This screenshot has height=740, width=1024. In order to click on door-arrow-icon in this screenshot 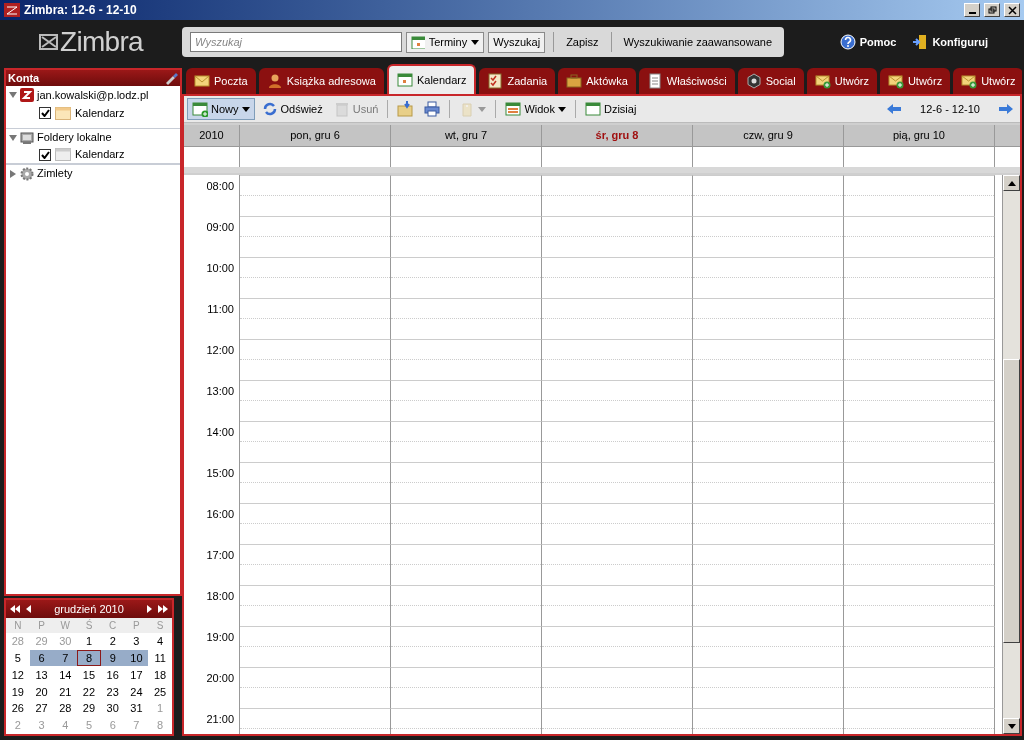, I will do `click(920, 42)`.